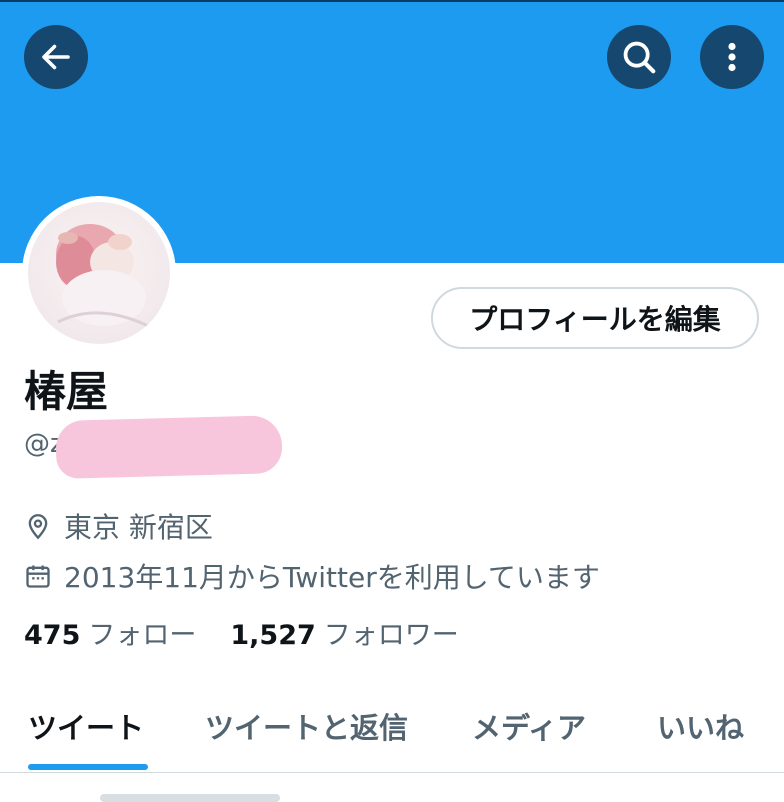  I want to click on search-button, so click(639, 57).